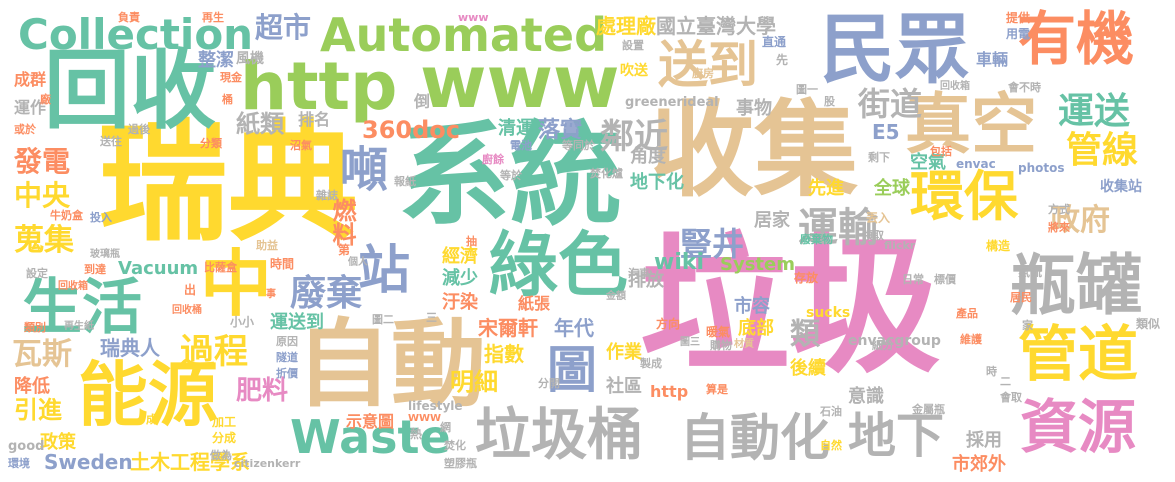 Image resolution: width=1175 pixels, height=482 pixels. What do you see at coordinates (267, 245) in the screenshot?
I see `word-zhuyi: 助益` at bounding box center [267, 245].